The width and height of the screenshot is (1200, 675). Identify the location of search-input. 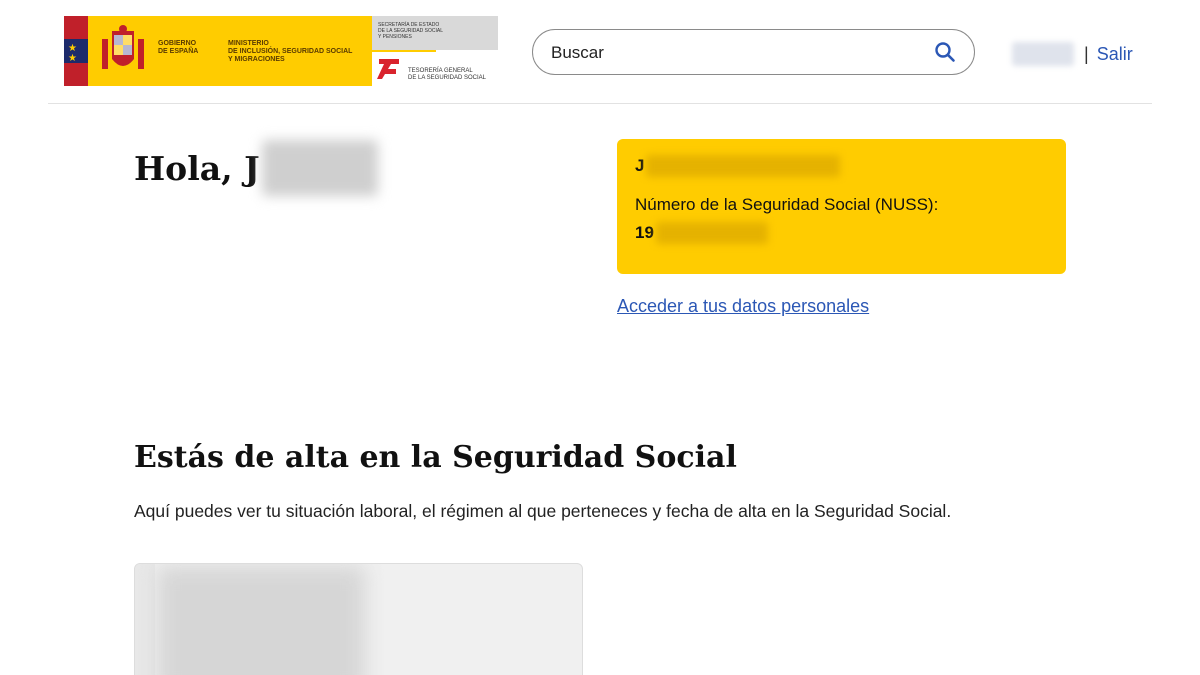
(731, 53).